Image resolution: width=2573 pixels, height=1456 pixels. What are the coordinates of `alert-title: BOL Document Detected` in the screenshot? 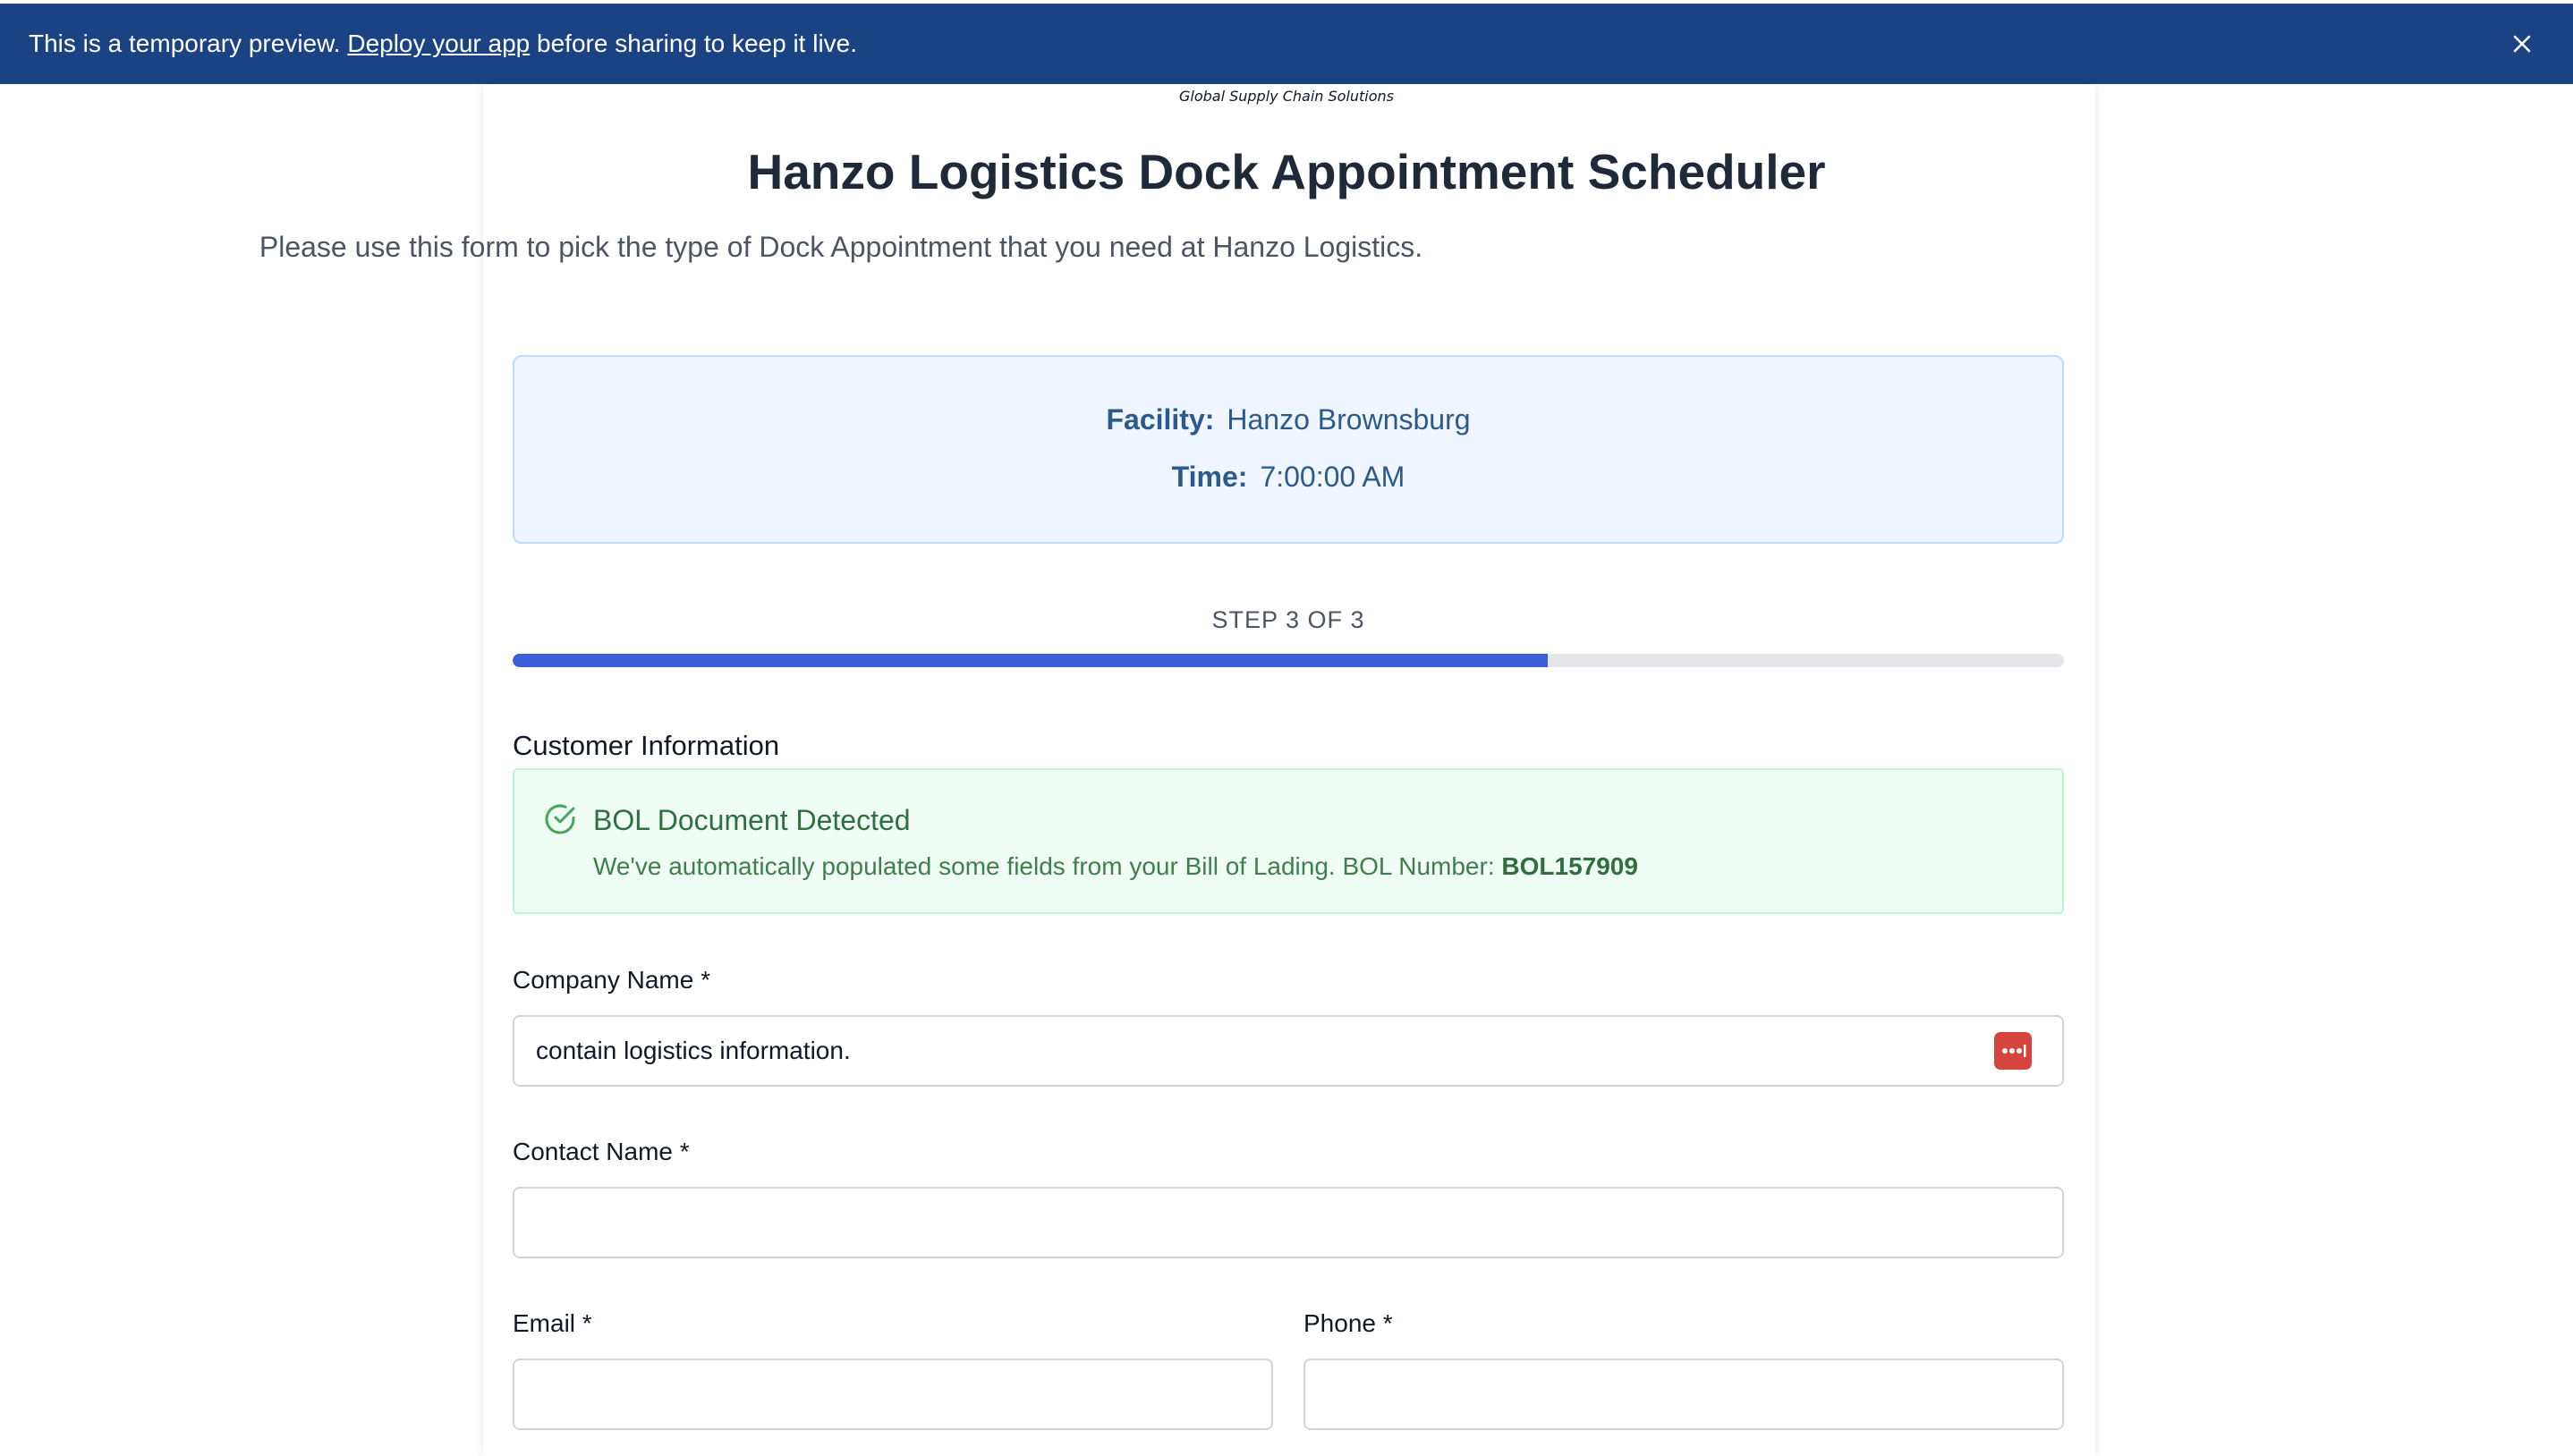 It's located at (752, 820).